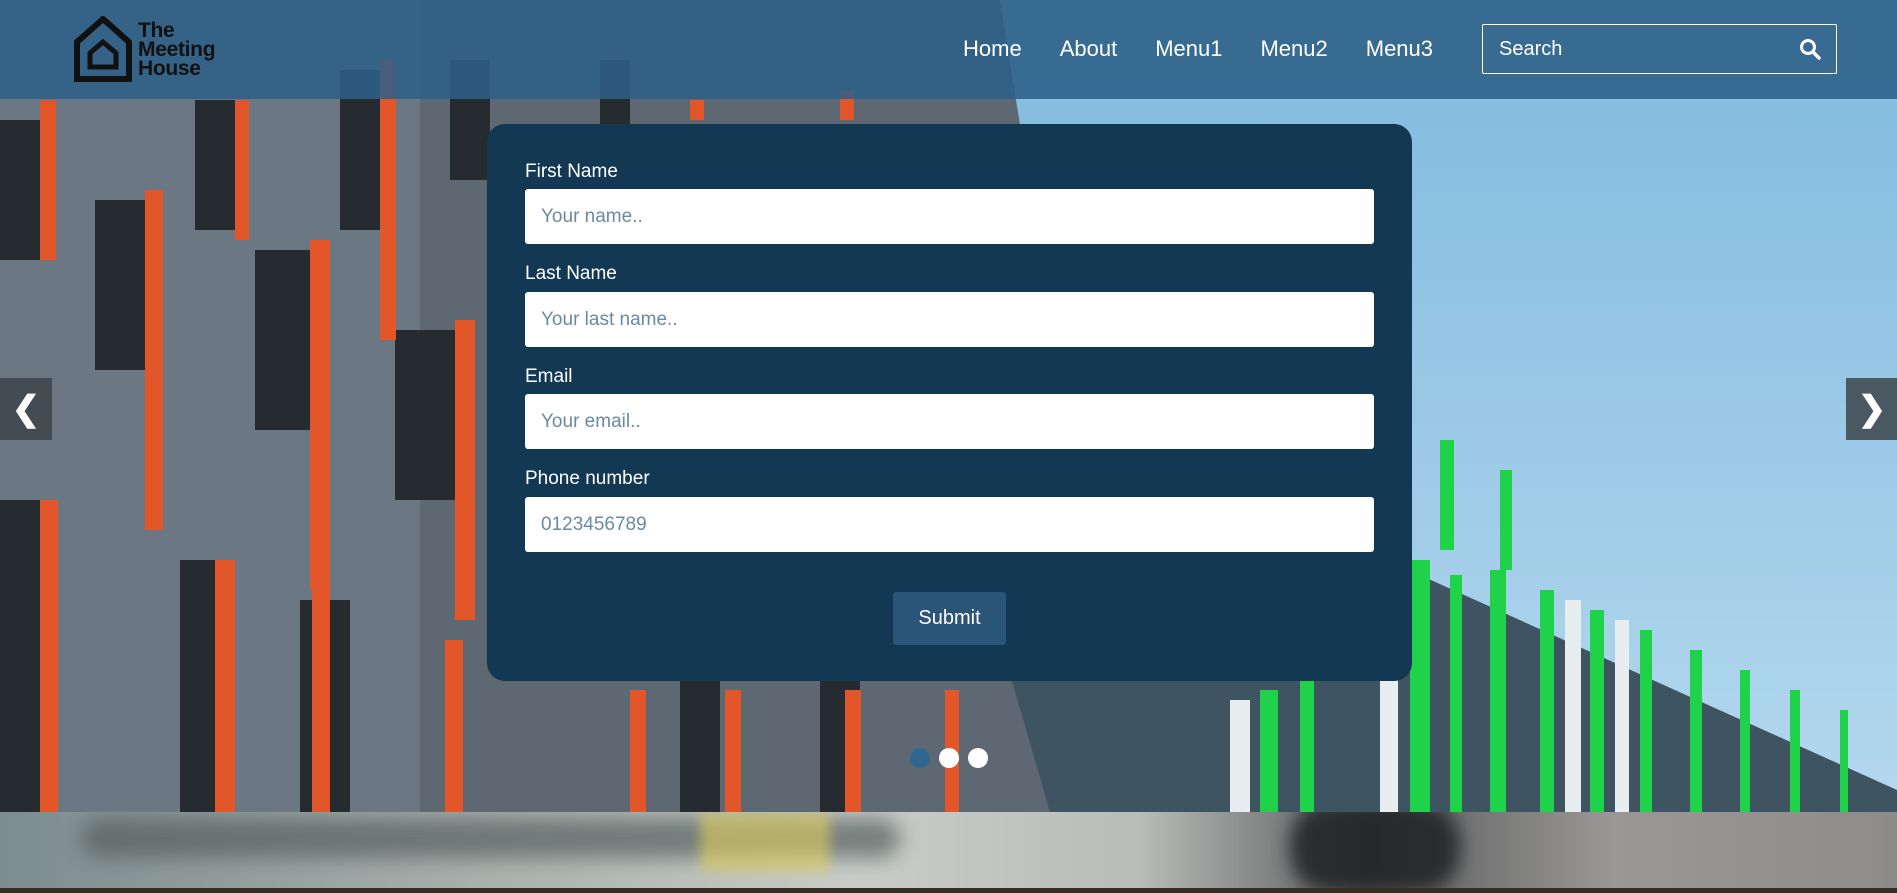  I want to click on nav-about: About, so click(1089, 49).